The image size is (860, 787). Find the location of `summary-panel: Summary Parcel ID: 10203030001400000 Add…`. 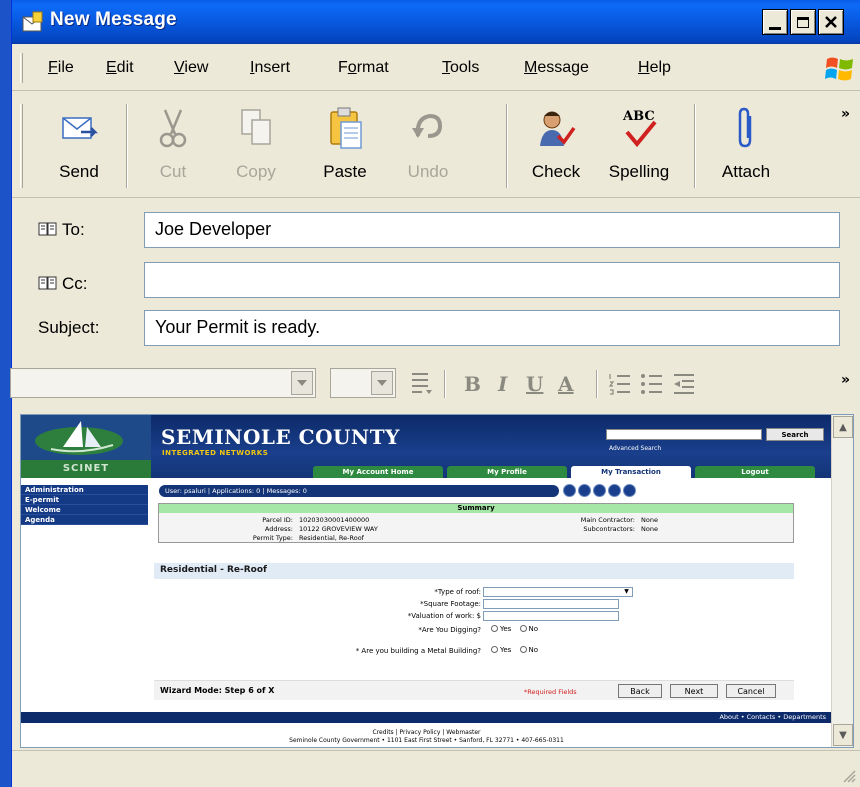

summary-panel: Summary Parcel ID: 10203030001400000 Add… is located at coordinates (476, 523).